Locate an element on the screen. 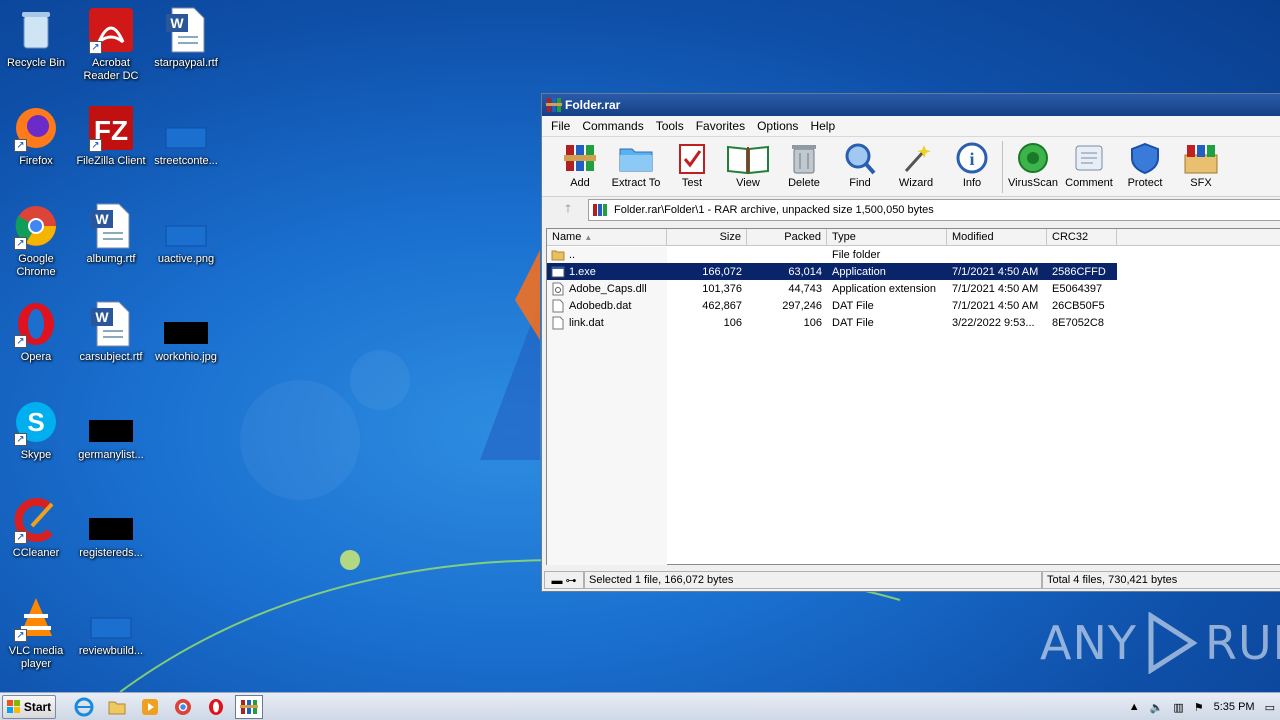  system-tray: ▲ 🔈 ▥ ⚑ 5:35 PM ▭ is located at coordinates (1202, 706).